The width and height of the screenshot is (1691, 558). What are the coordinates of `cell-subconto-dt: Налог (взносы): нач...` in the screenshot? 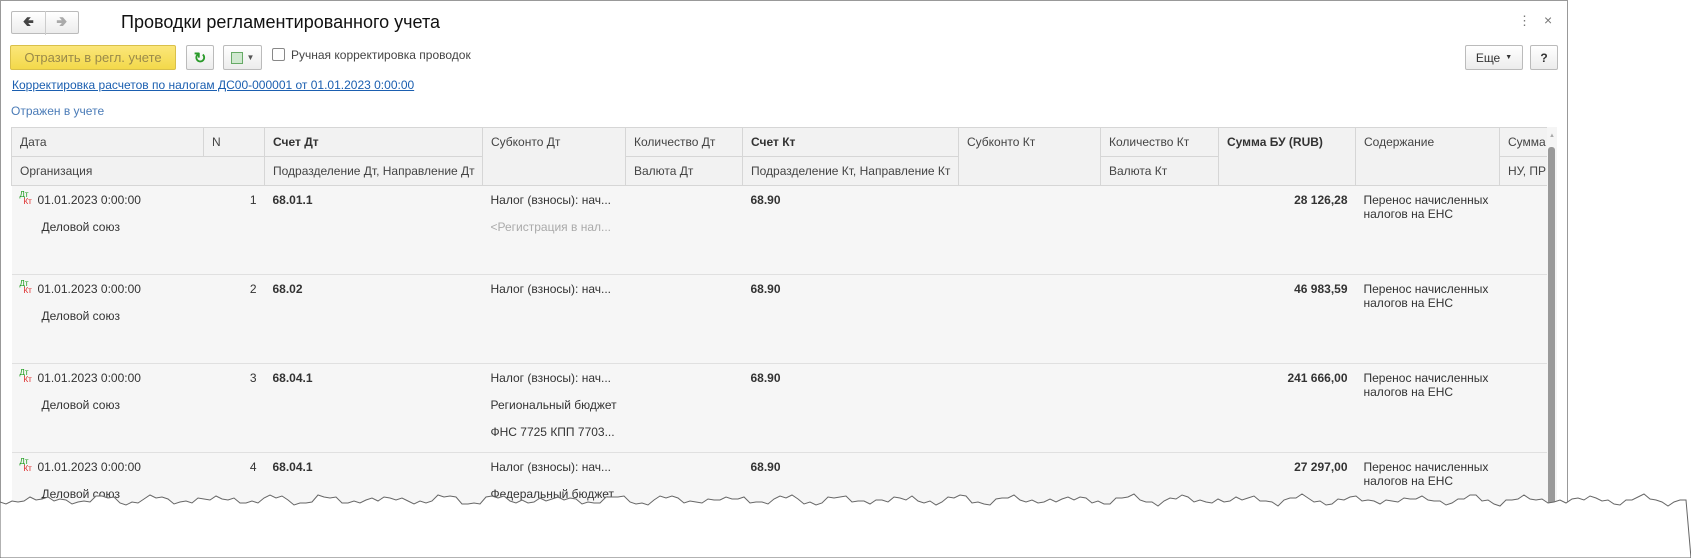 It's located at (554, 319).